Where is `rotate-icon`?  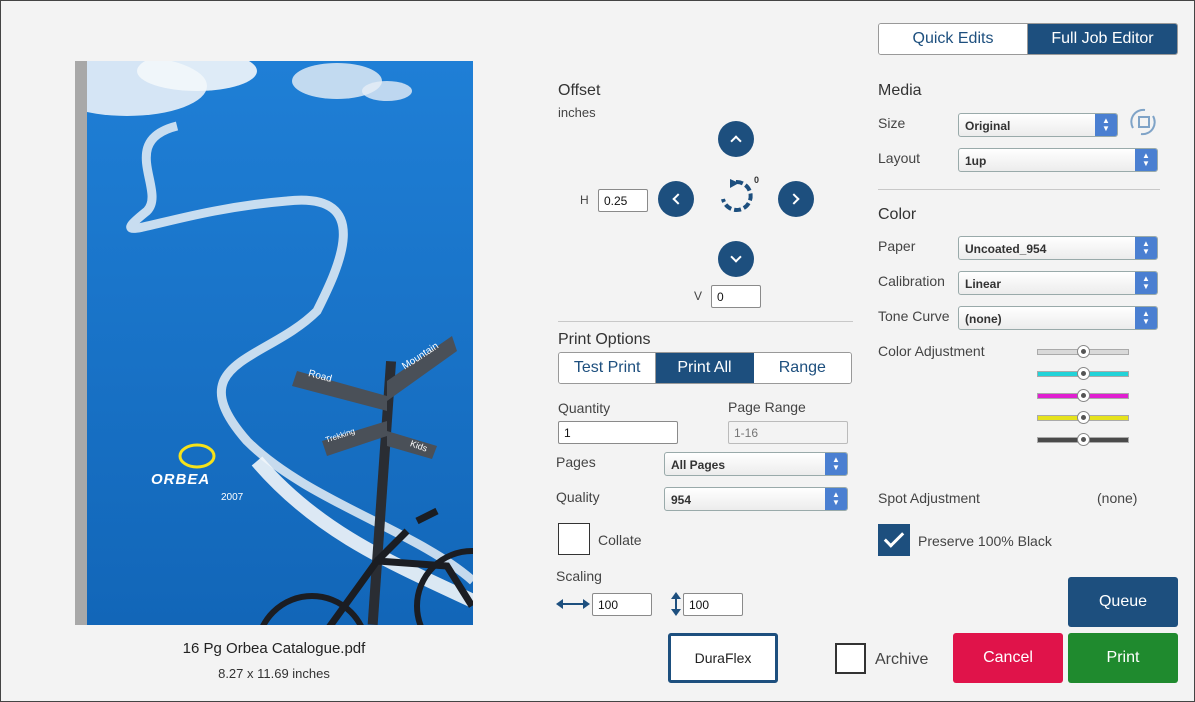
rotate-icon is located at coordinates (736, 196).